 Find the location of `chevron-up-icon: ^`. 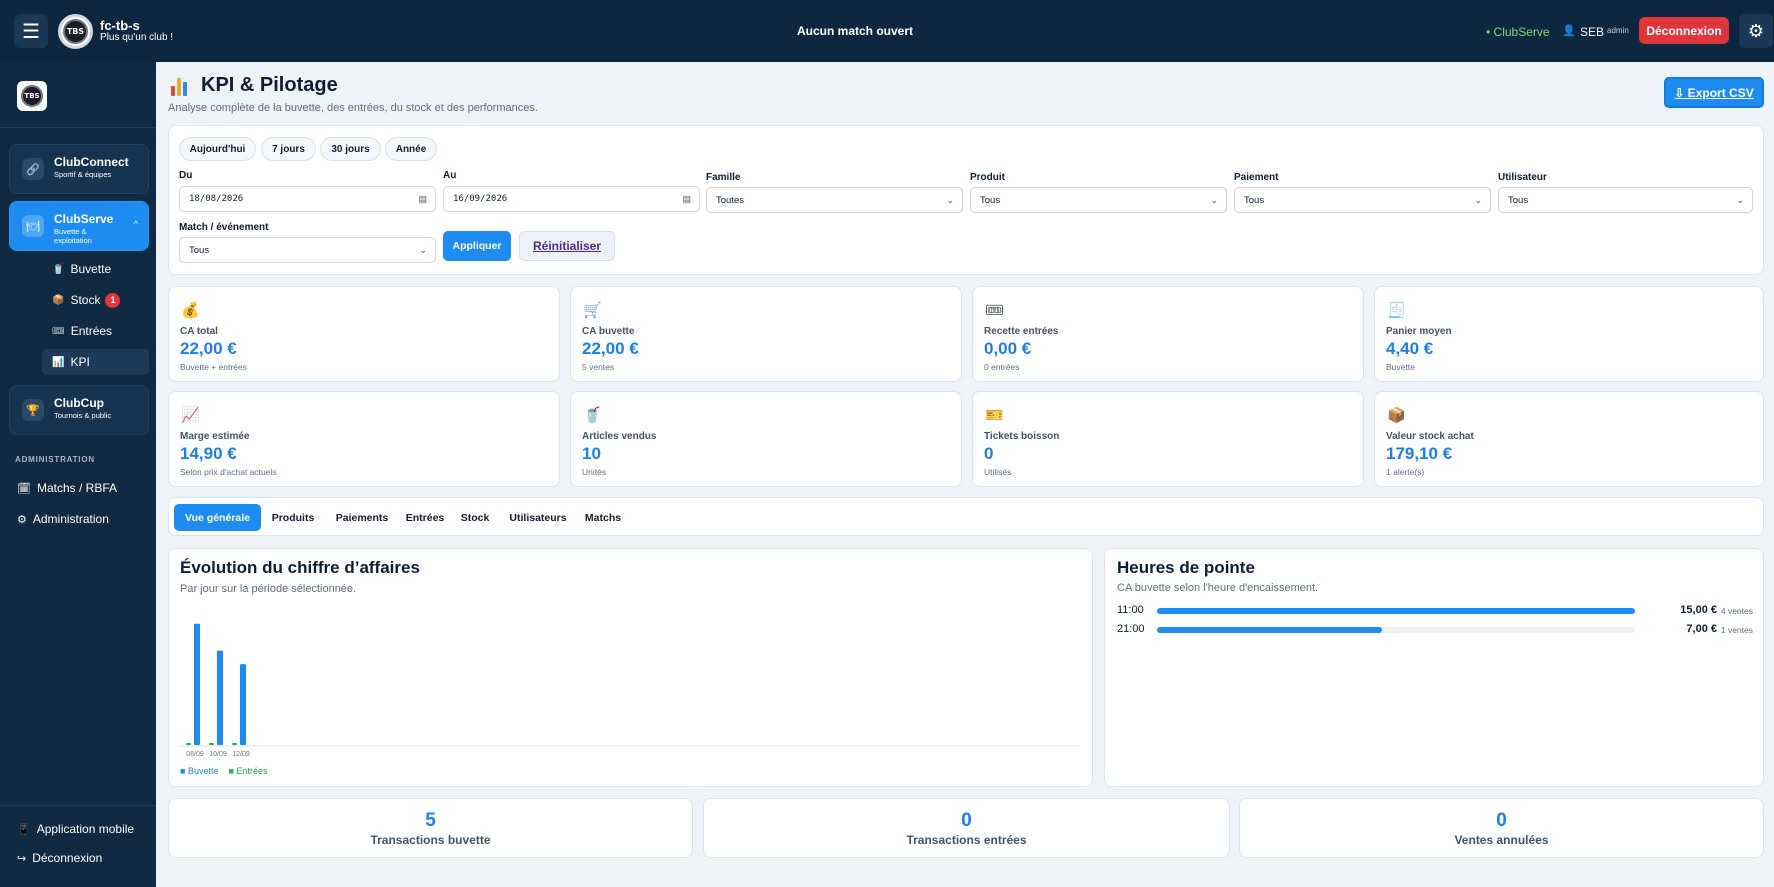

chevron-up-icon: ^ is located at coordinates (135, 224).